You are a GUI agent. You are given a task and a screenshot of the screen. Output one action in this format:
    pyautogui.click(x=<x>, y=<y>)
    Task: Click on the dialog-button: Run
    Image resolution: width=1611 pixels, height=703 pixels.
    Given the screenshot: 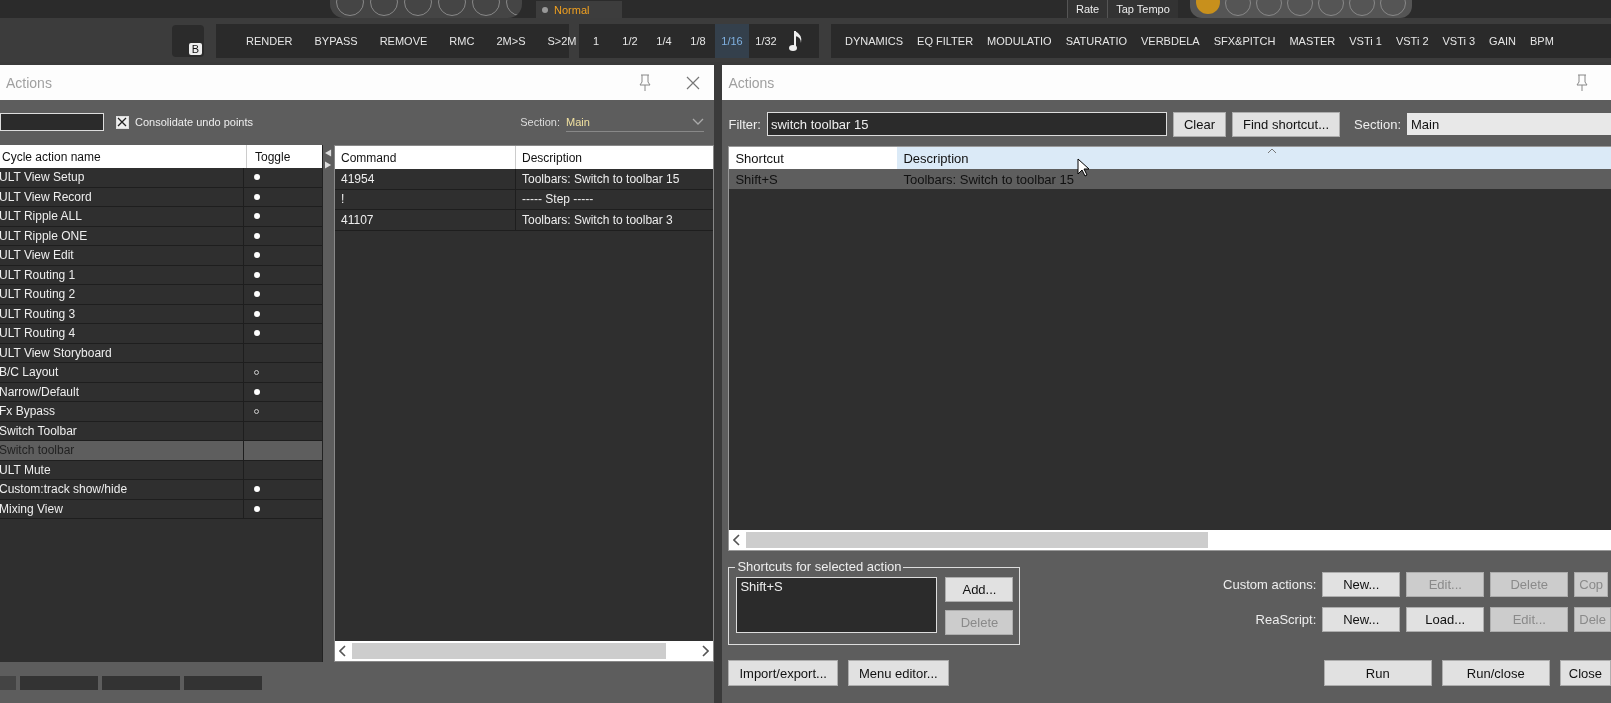 What is the action you would take?
    pyautogui.click(x=1377, y=673)
    